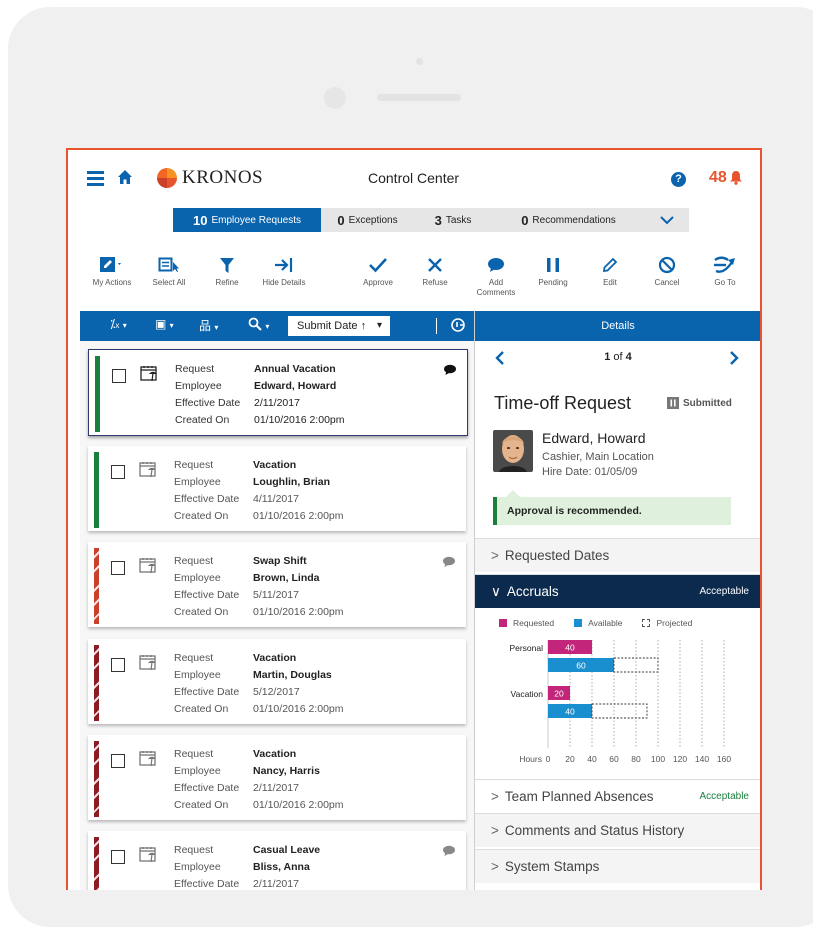 This screenshot has width=813, height=927. I want to click on section-system-stamps: > System Stamps, so click(617, 866).